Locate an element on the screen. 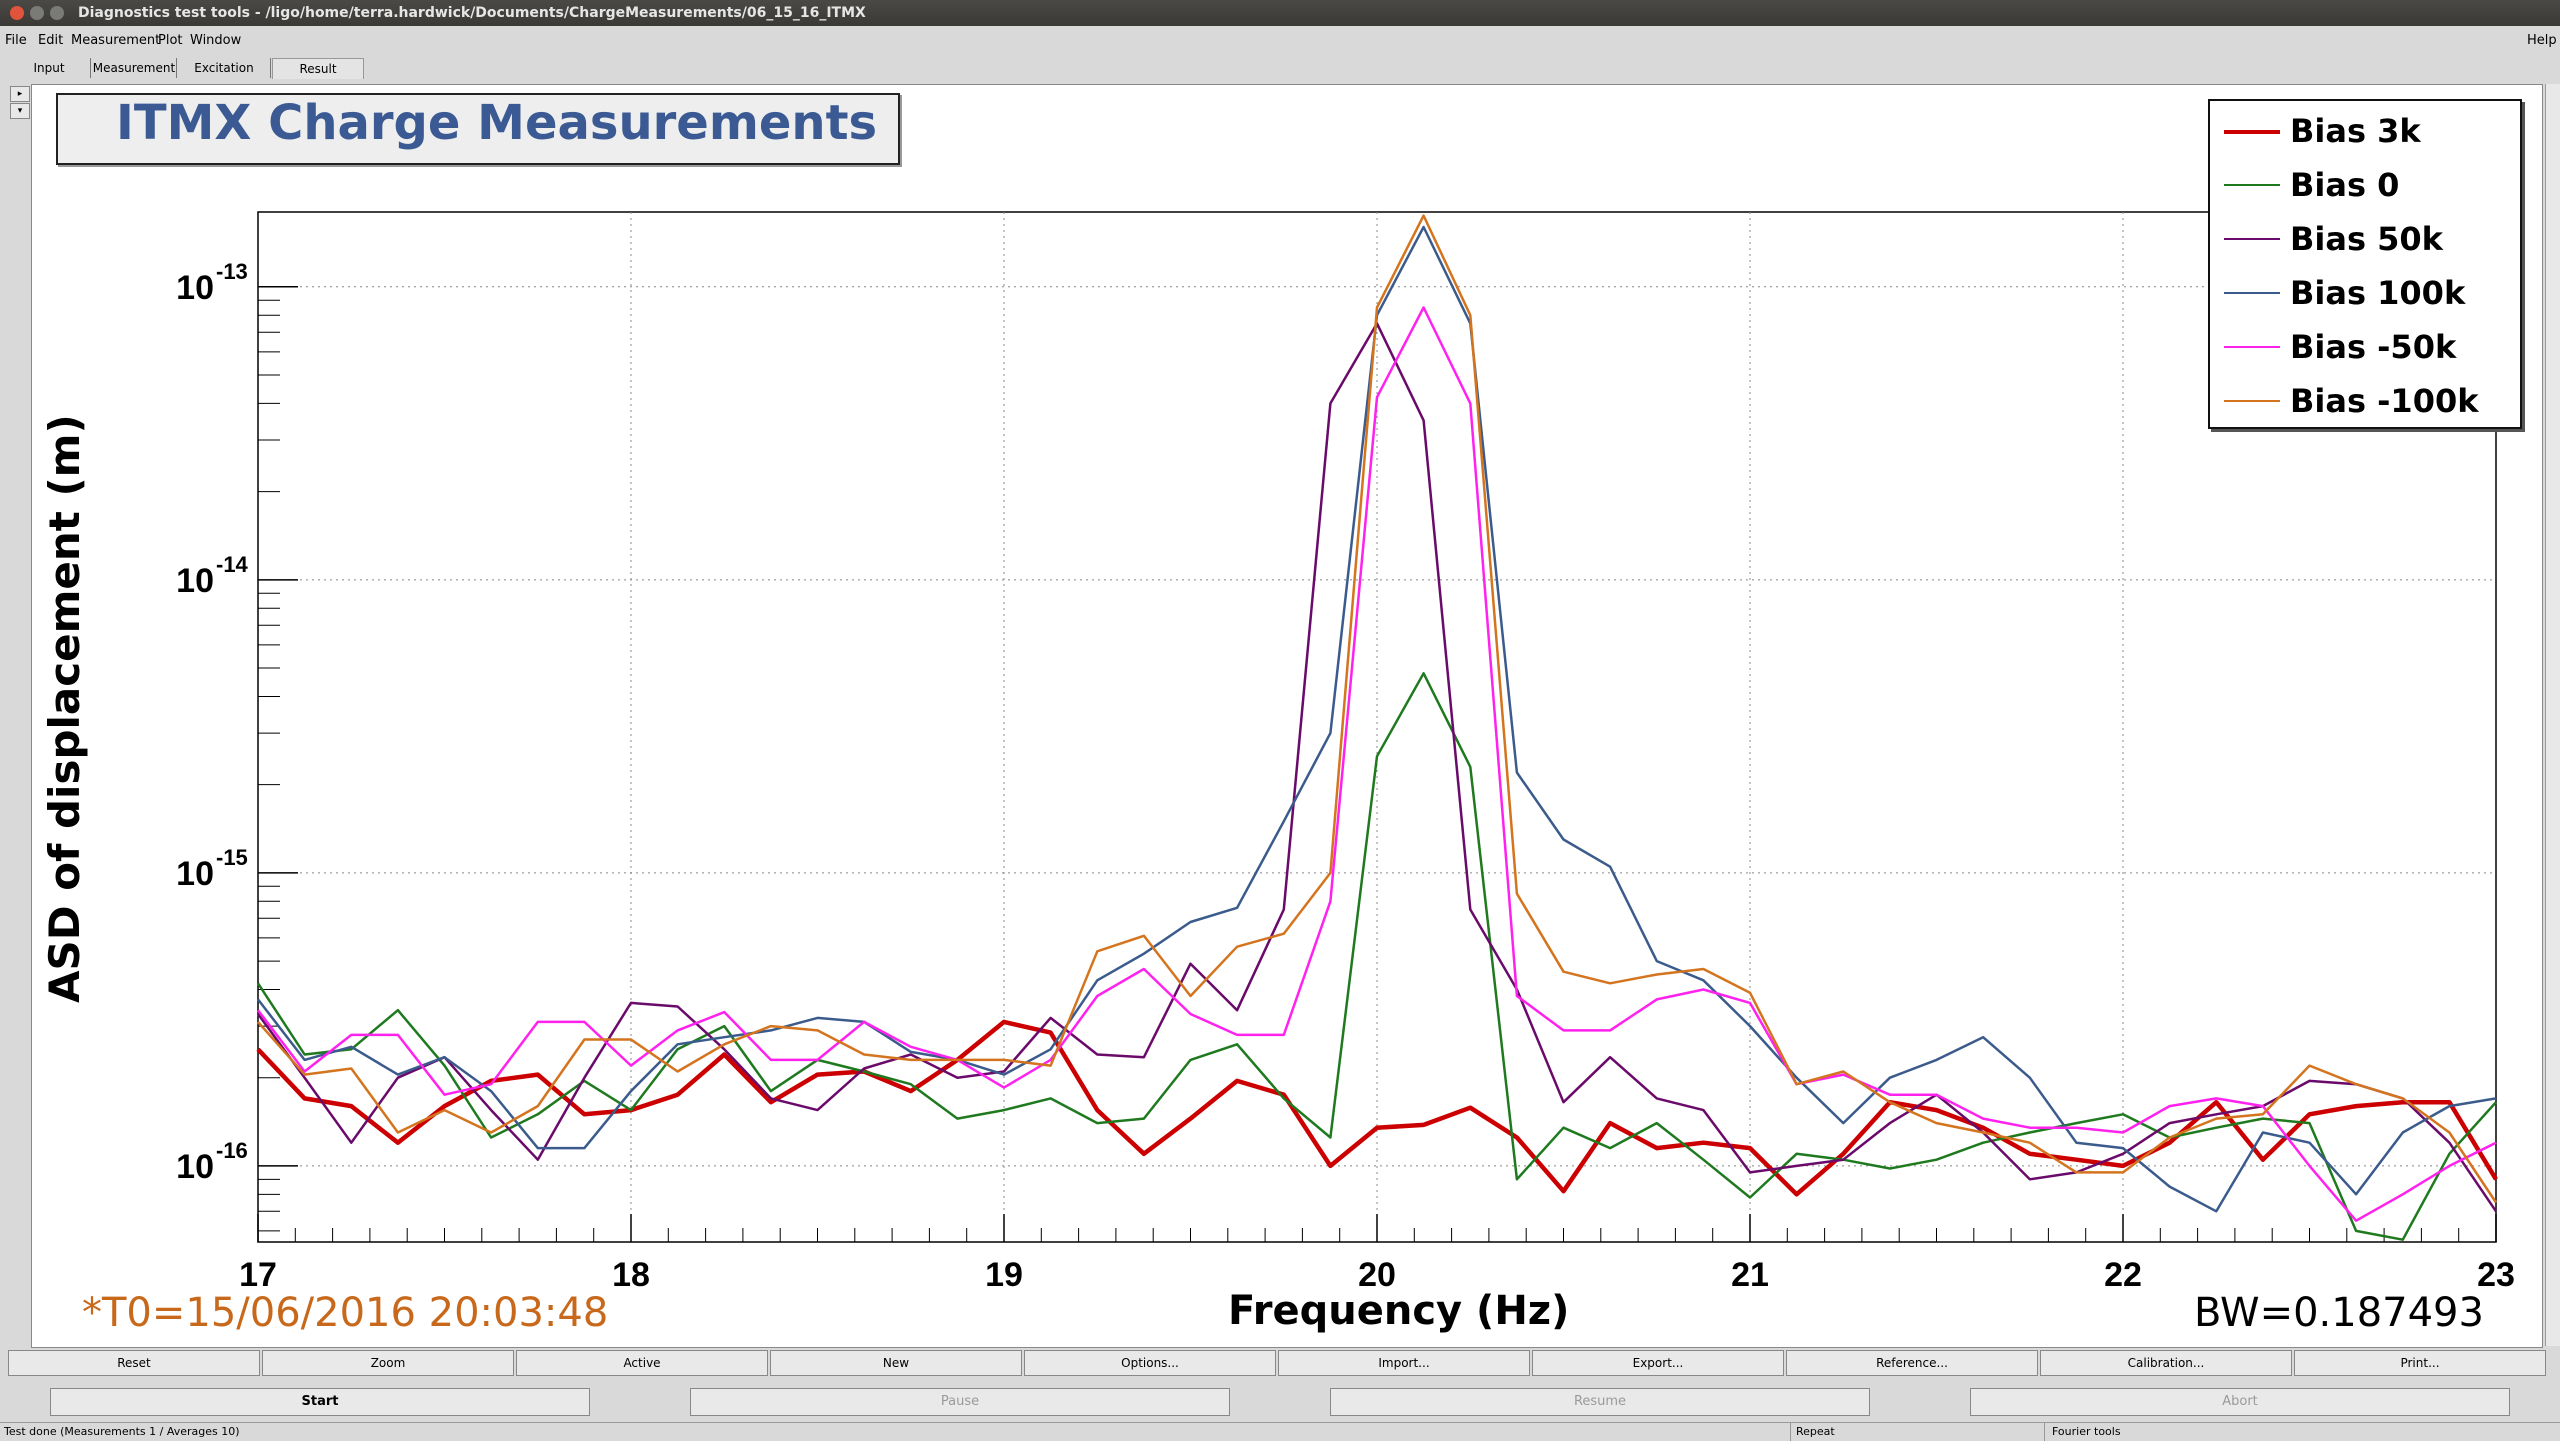 The width and height of the screenshot is (2560, 1441). control-button-row: Start Pause Resume Abort is located at coordinates (1280, 1403).